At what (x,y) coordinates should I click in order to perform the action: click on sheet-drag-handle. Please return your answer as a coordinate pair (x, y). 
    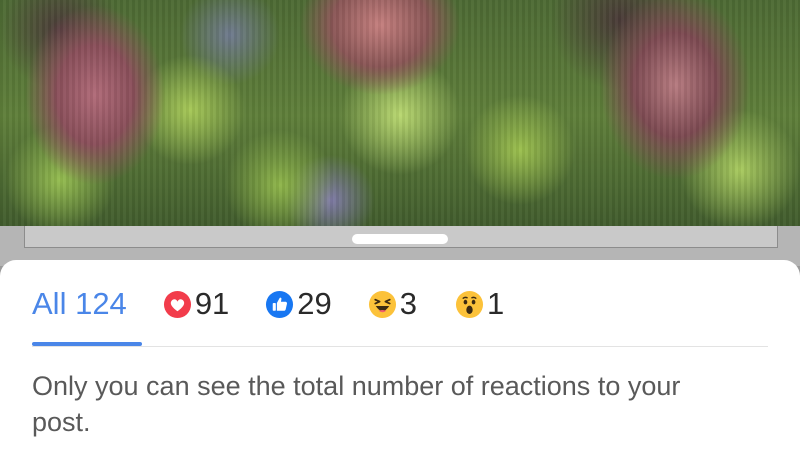
    Looking at the image, I should click on (400, 239).